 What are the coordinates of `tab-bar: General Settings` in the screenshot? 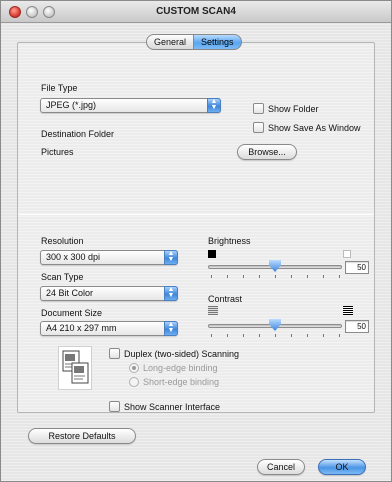 It's located at (194, 42).